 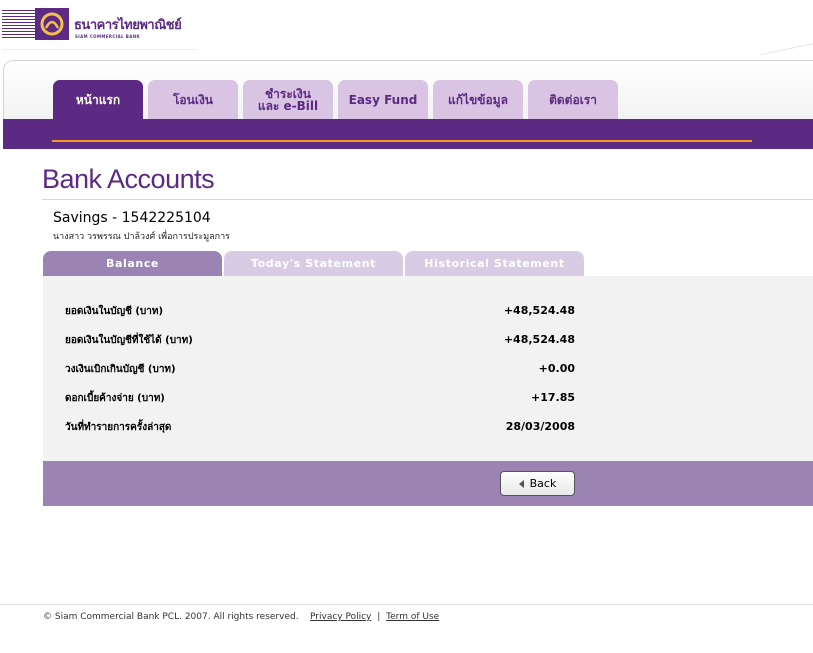 I want to click on last-transaction-date-label: วันที่ทำรายการครั้งล่าสุด, so click(x=118, y=427).